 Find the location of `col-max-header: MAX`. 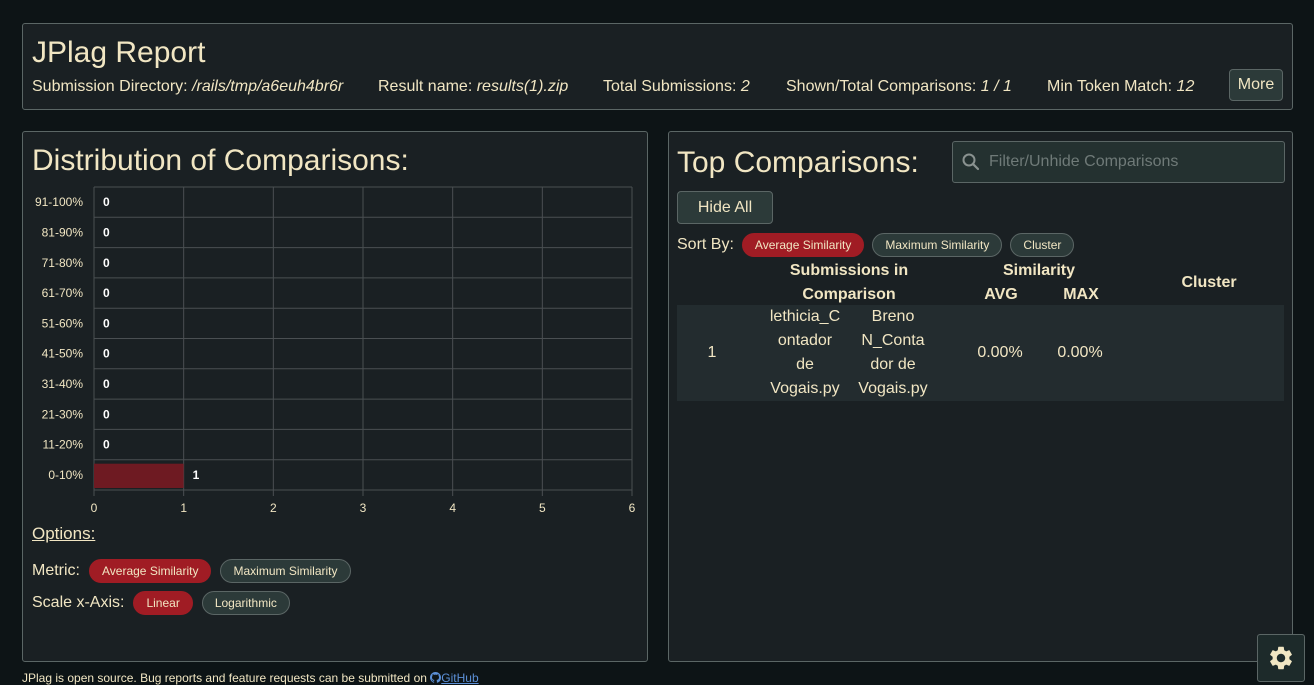

col-max-header: MAX is located at coordinates (1081, 294).